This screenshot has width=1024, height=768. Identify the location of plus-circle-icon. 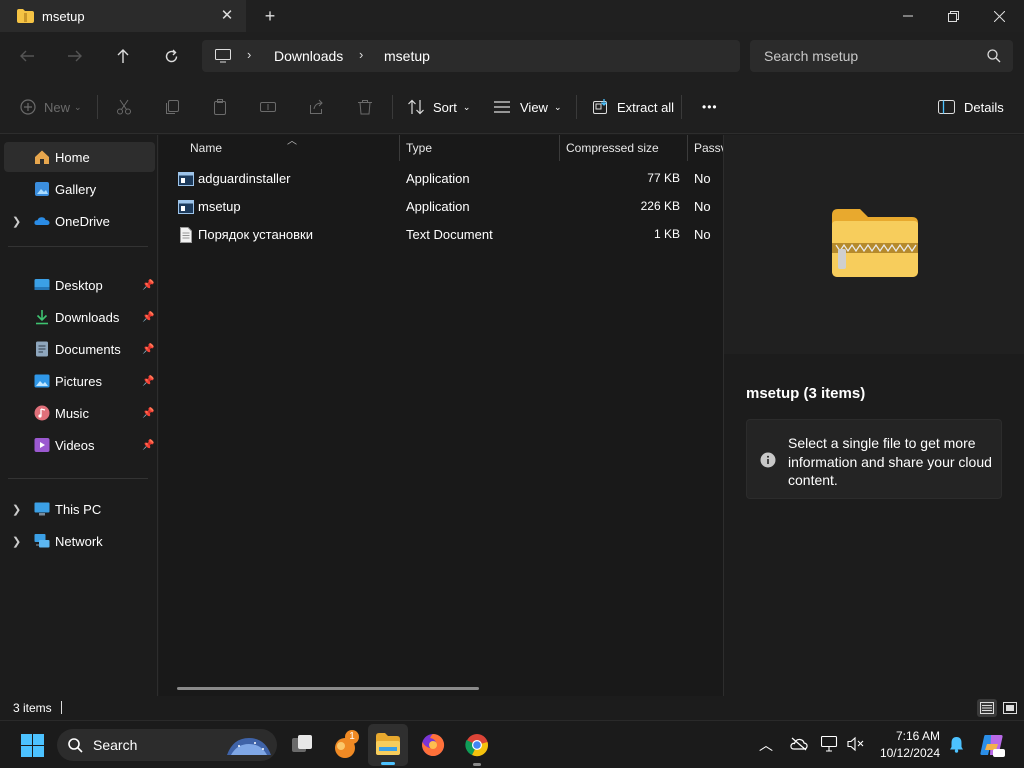
(28, 107).